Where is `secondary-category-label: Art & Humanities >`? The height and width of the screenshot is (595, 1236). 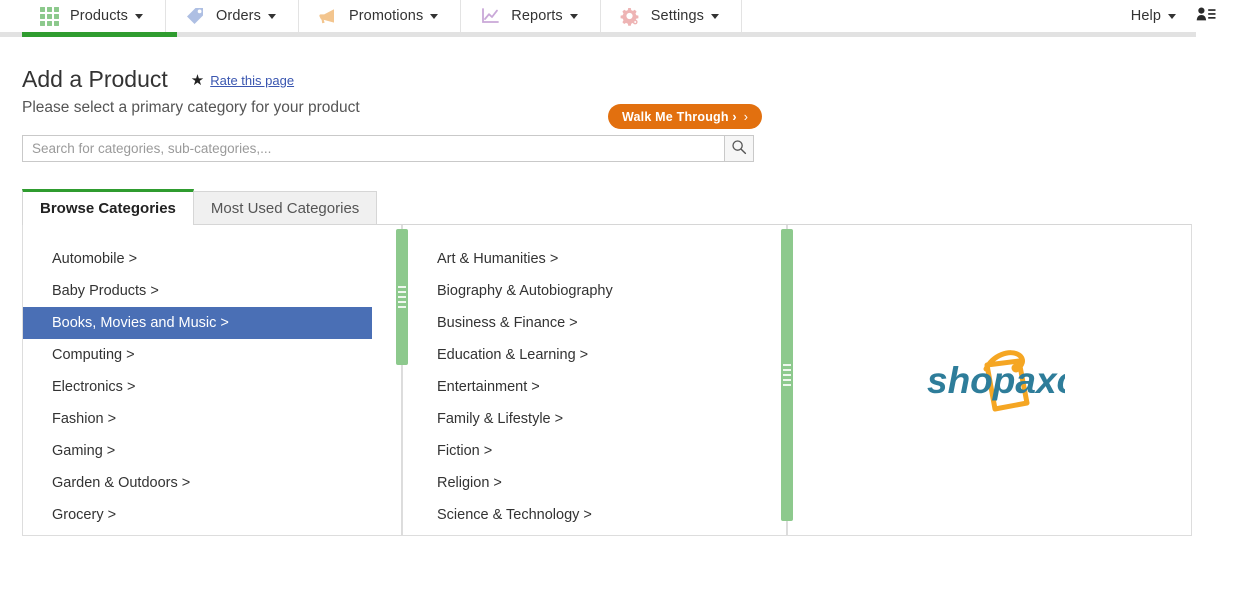
secondary-category-label: Art & Humanities > is located at coordinates (498, 259).